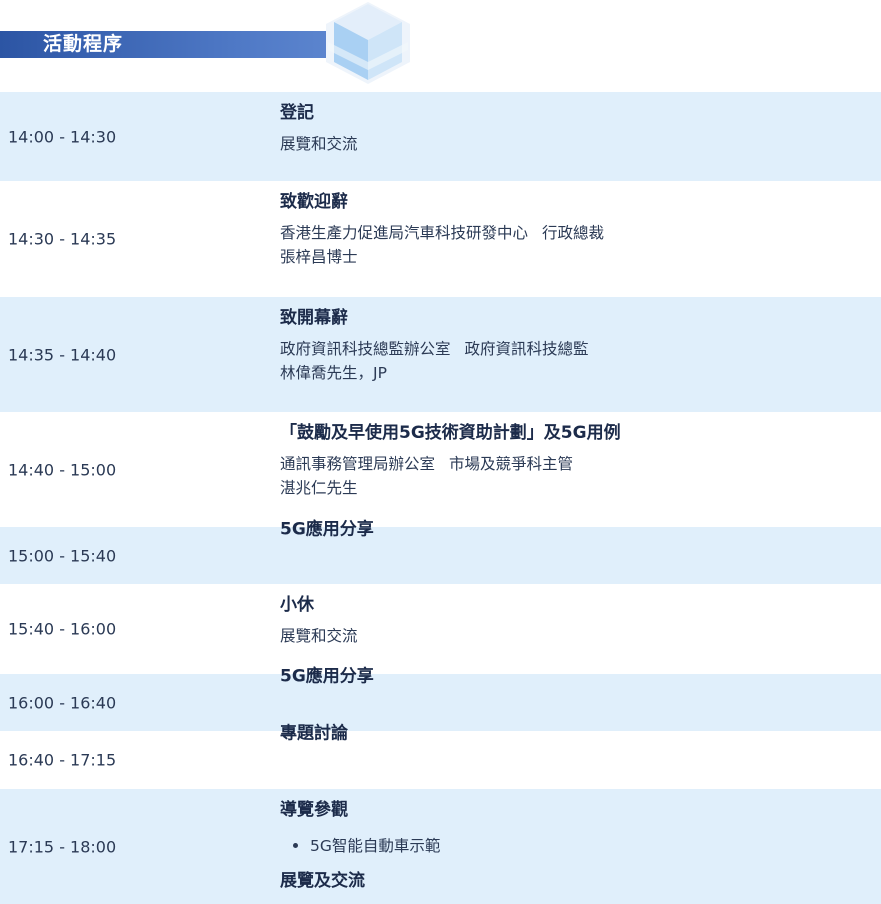  What do you see at coordinates (62, 469) in the screenshot?
I see `time-slot: 14:40 - 15:00` at bounding box center [62, 469].